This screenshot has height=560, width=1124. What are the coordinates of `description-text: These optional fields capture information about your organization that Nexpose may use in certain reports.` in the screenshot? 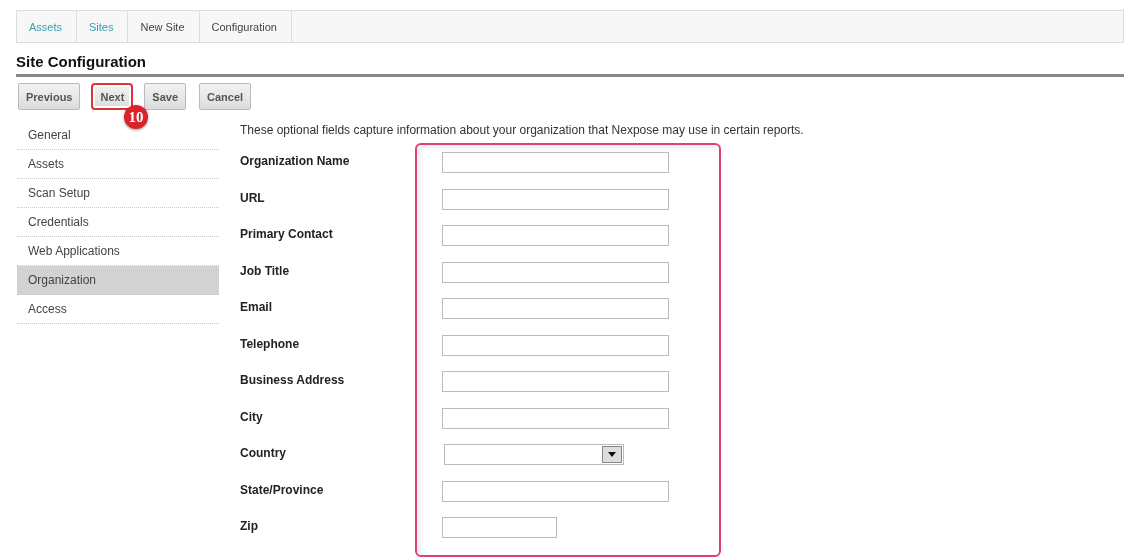 It's located at (522, 130).